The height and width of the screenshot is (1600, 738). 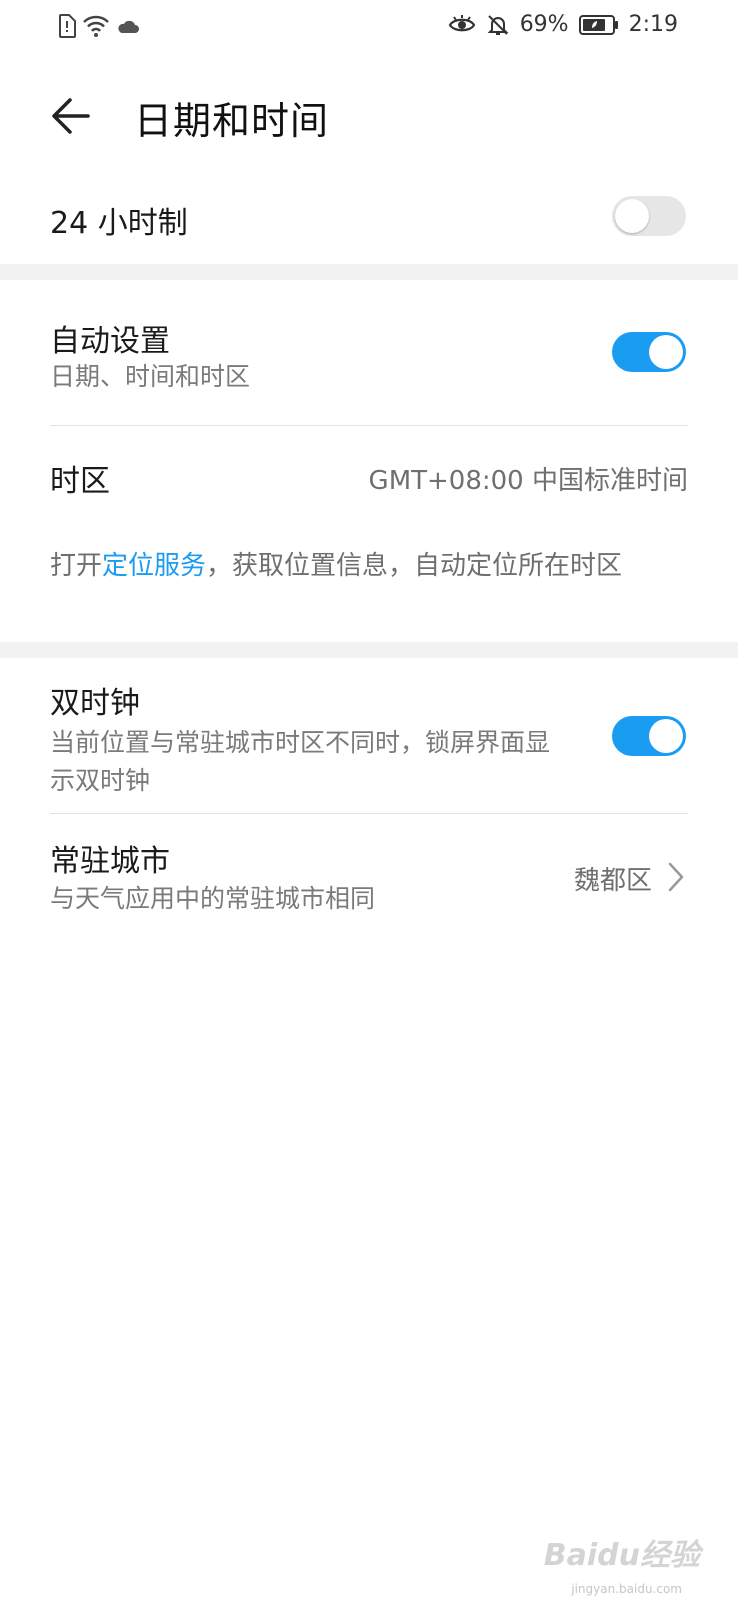 I want to click on status-bar: 69% 2:19, so click(x=369, y=28).